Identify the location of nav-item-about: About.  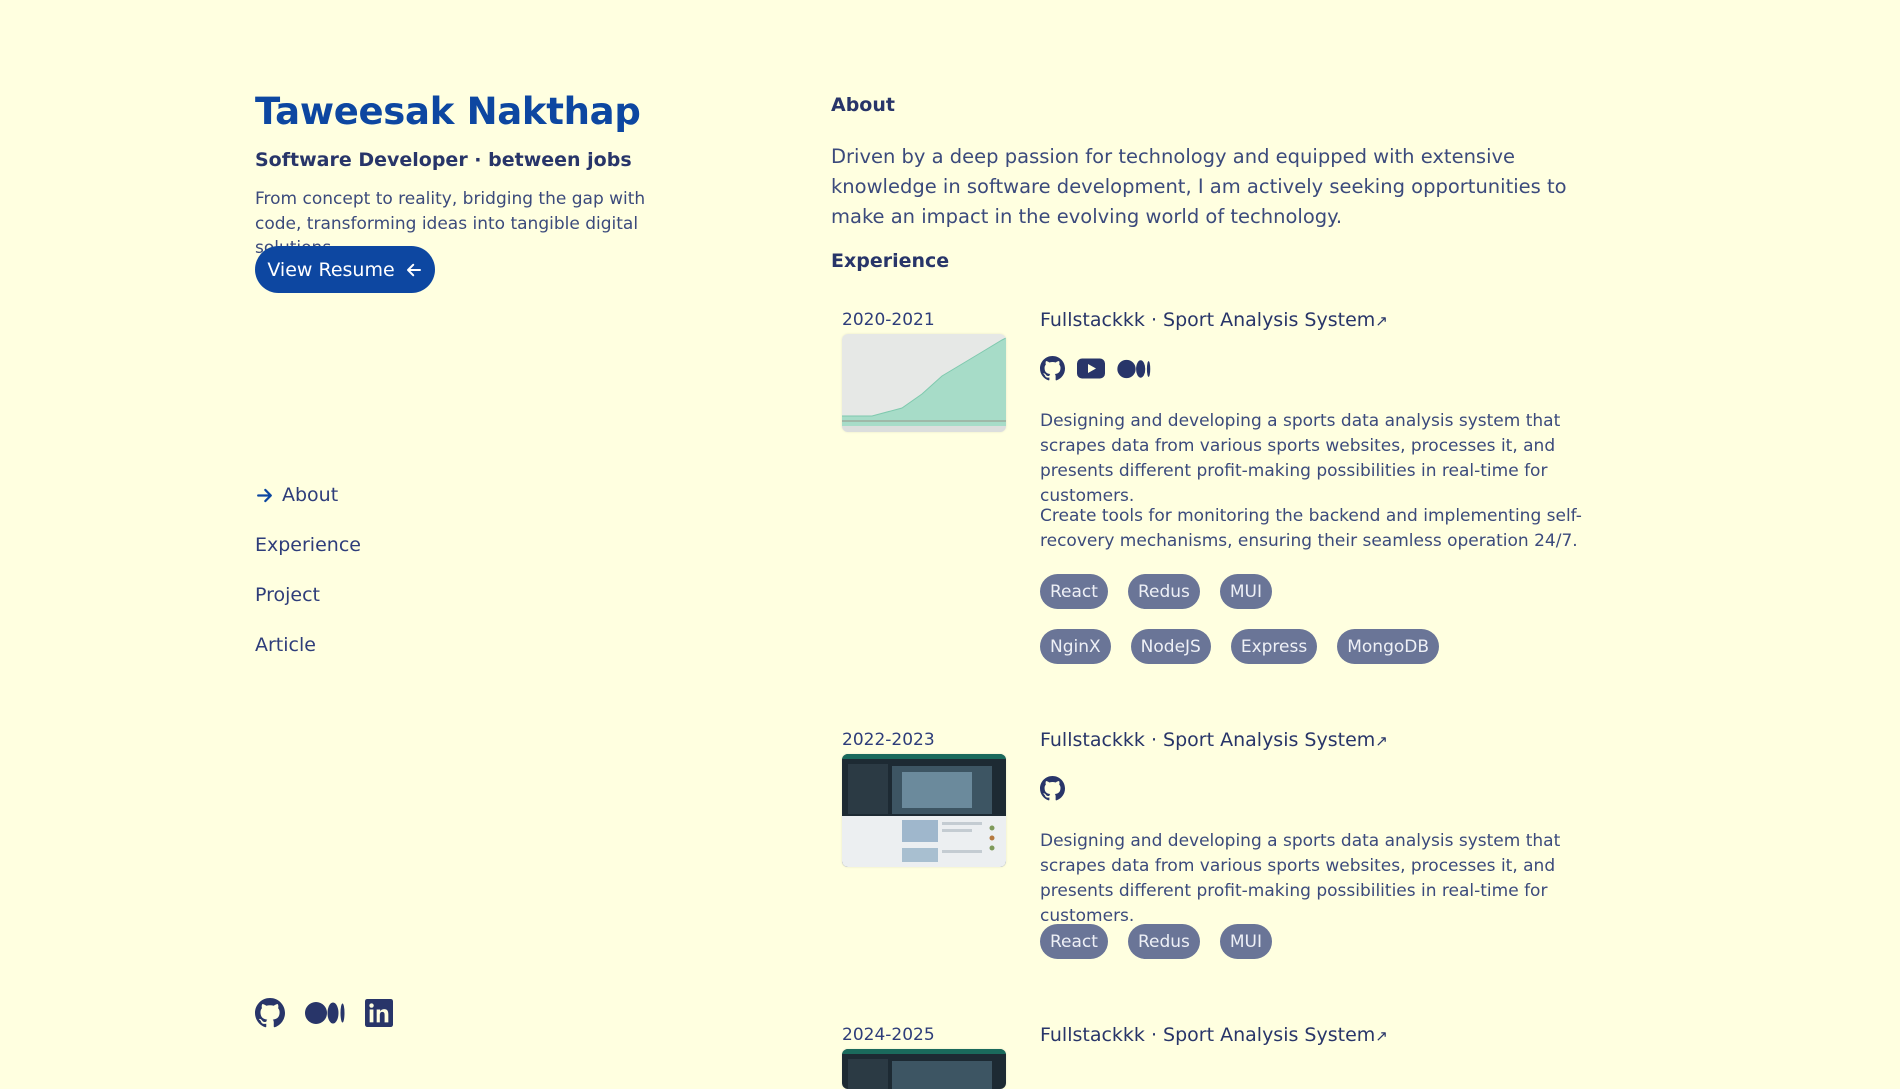
(308, 495).